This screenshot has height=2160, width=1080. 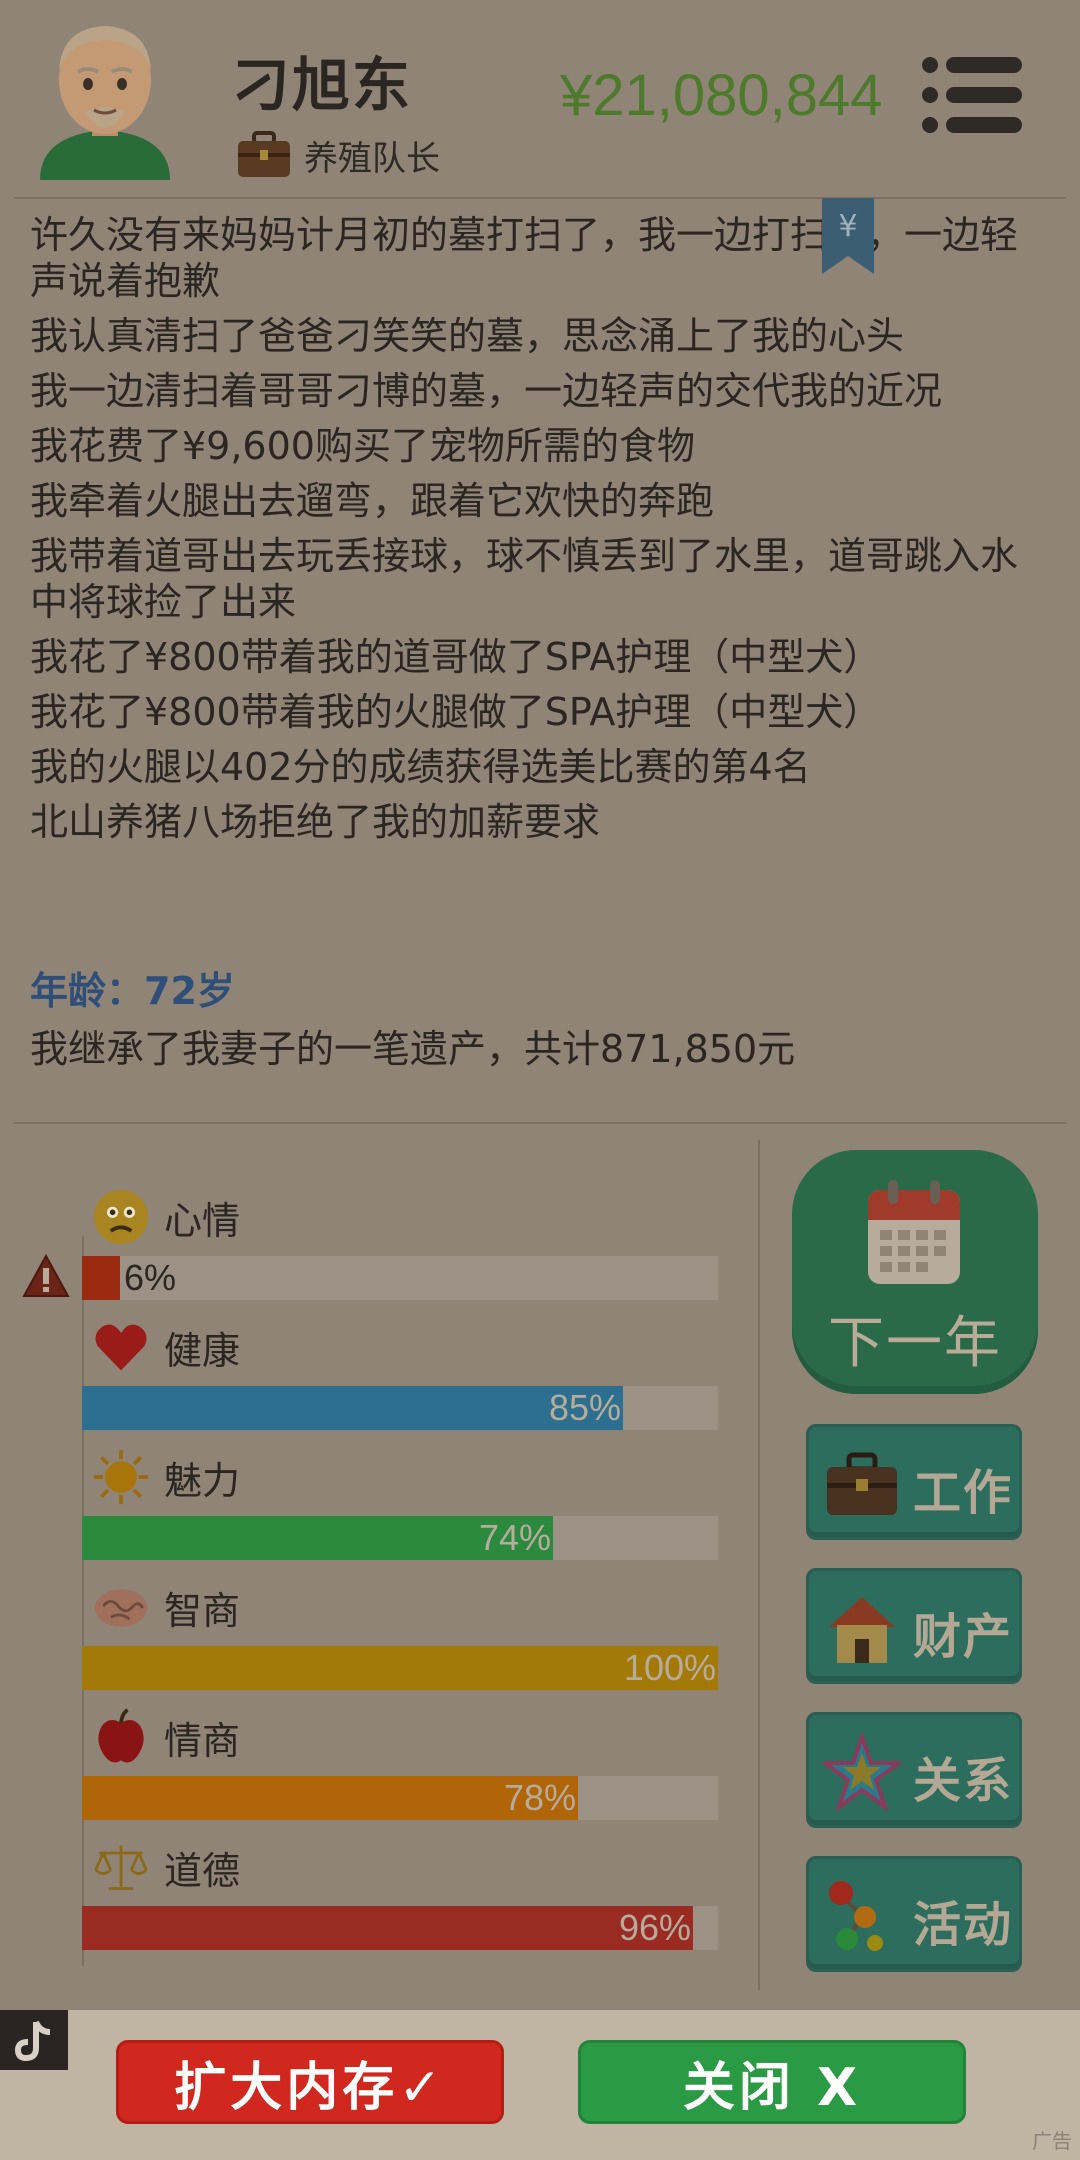 I want to click on stat-bar: 85%, so click(x=400, y=1408).